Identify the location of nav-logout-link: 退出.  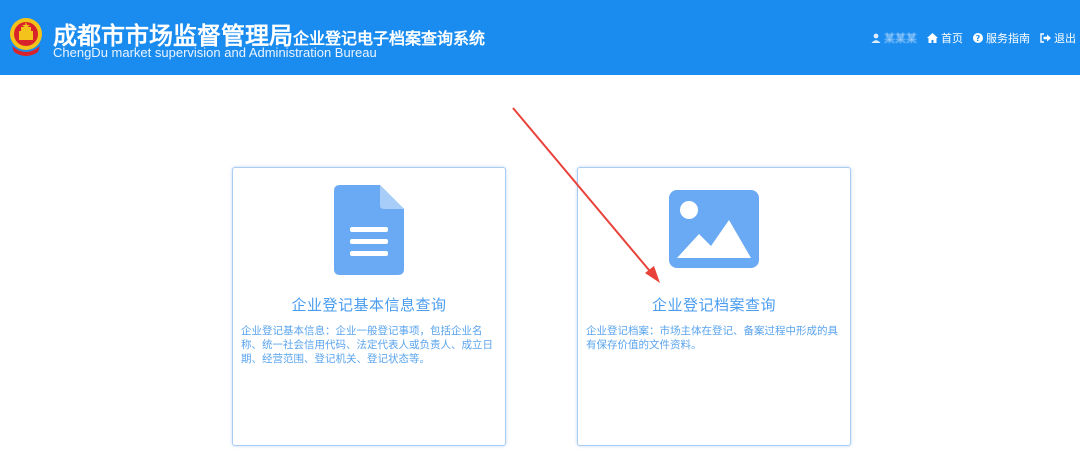
(1058, 38).